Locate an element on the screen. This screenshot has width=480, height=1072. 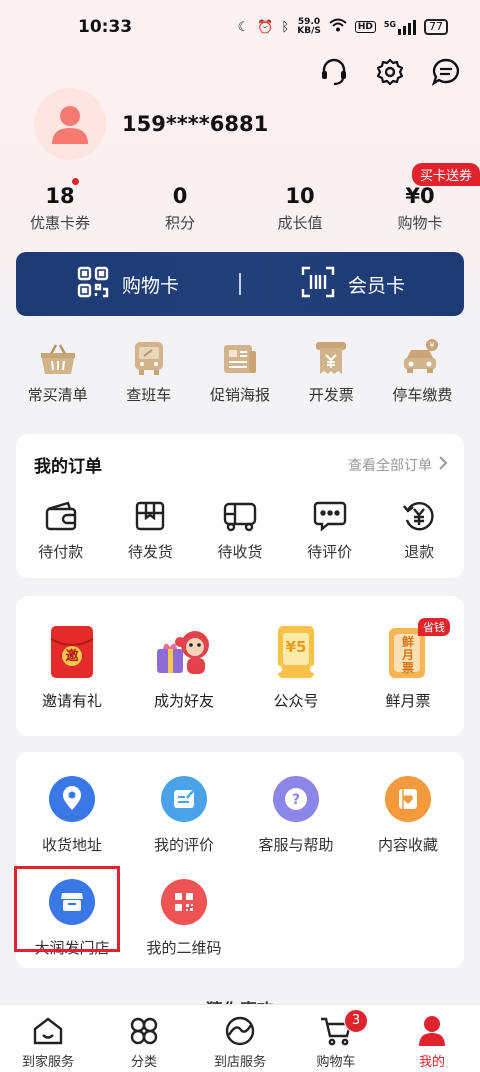
clock: 10:33 is located at coordinates (105, 27).